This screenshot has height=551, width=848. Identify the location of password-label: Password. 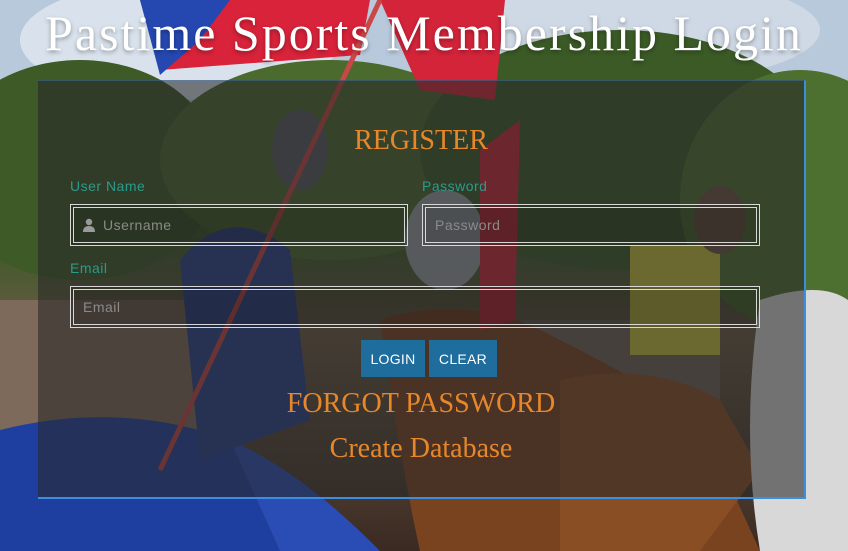
(455, 186).